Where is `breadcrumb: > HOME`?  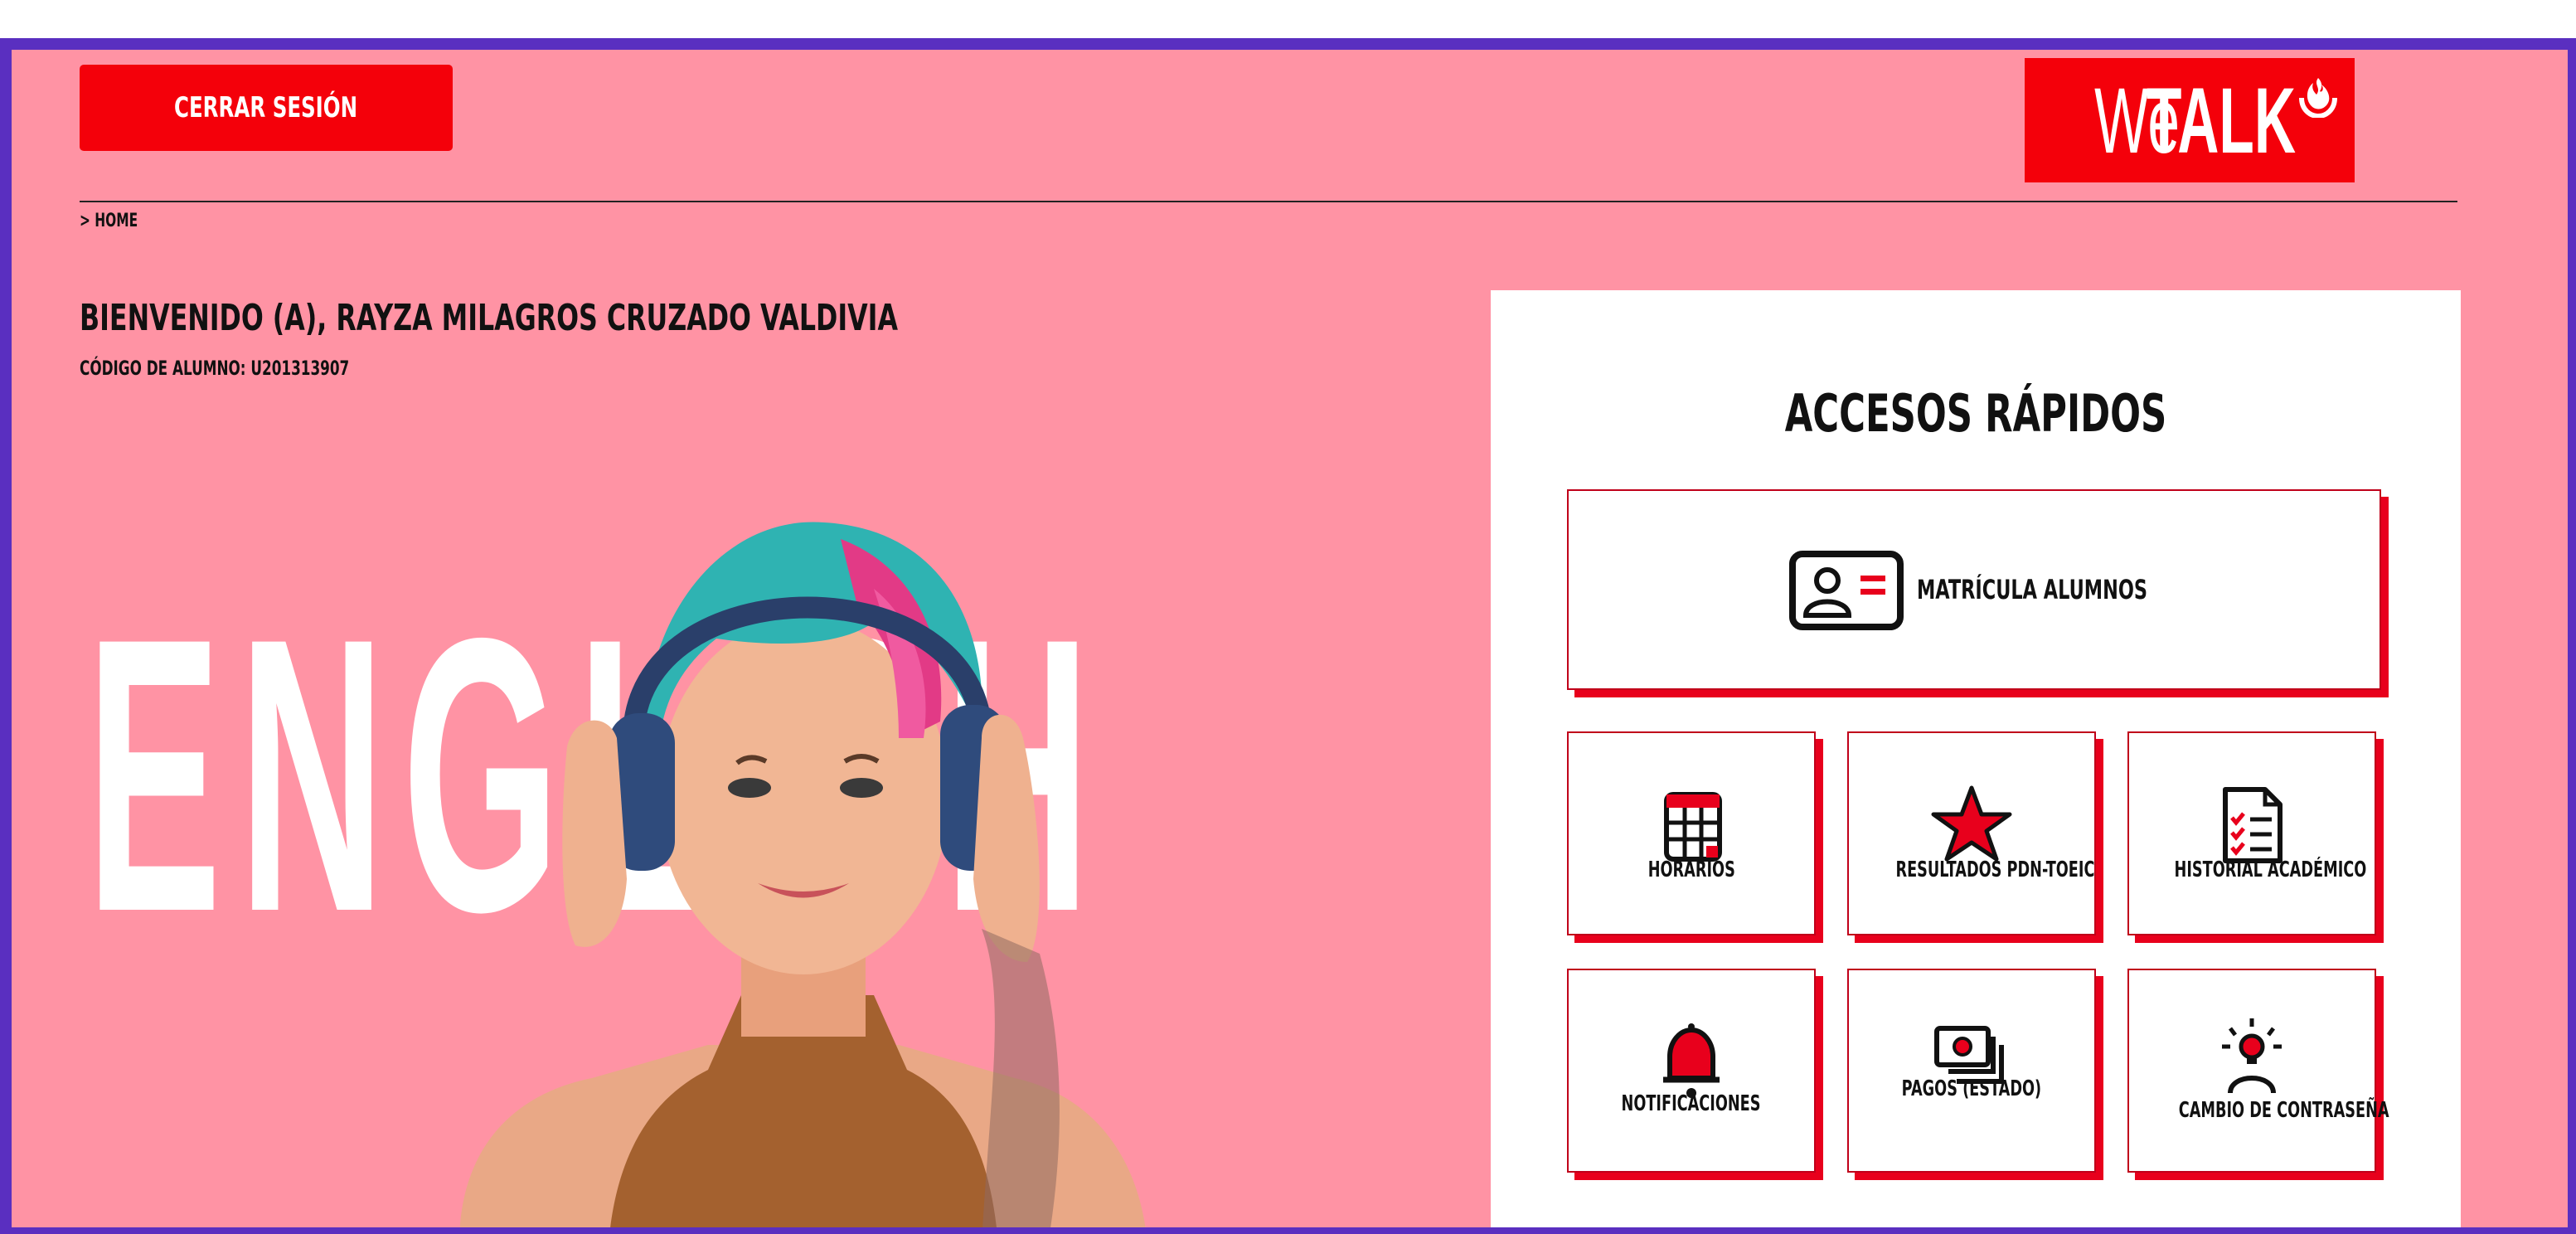
breadcrumb: > HOME is located at coordinates (109, 221).